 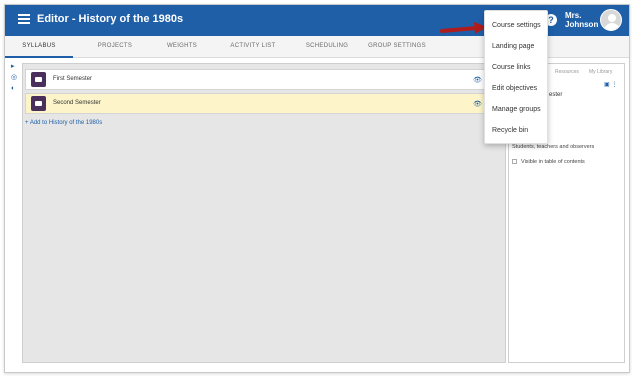 I want to click on menu-item-manage-groups: Manage groups, so click(x=516, y=109).